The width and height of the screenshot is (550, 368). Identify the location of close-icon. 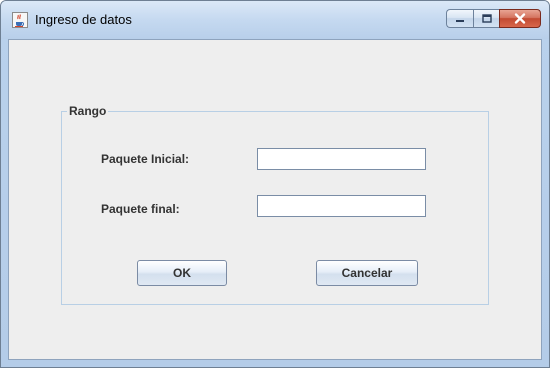
(520, 18).